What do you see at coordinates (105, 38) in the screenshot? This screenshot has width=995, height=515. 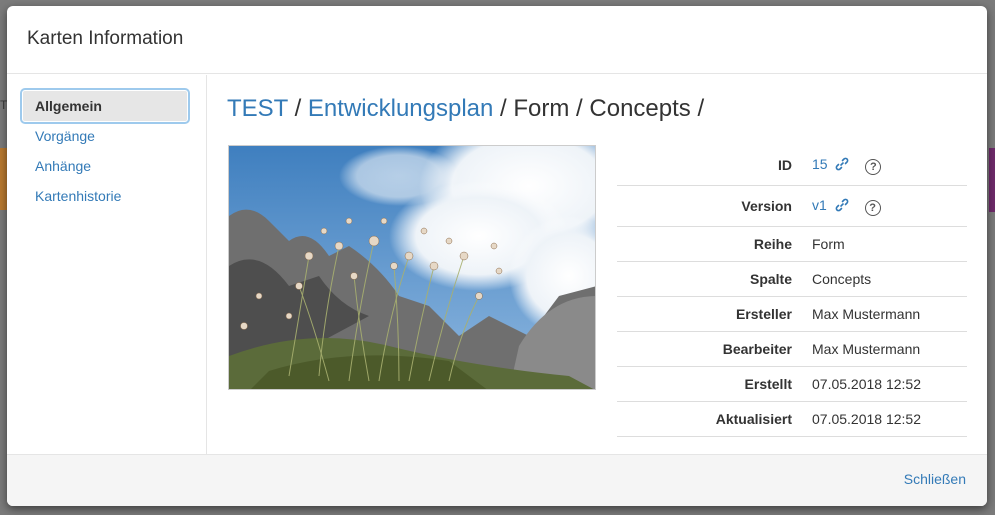 I see `modal-title: Karten Information` at bounding box center [105, 38].